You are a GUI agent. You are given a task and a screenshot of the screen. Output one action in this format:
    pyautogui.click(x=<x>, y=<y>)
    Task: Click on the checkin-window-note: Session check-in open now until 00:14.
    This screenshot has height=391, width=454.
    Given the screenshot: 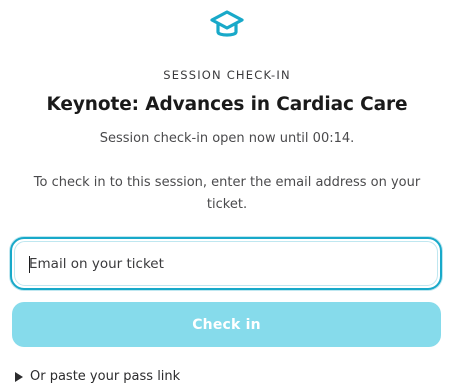 What is the action you would take?
    pyautogui.click(x=227, y=138)
    